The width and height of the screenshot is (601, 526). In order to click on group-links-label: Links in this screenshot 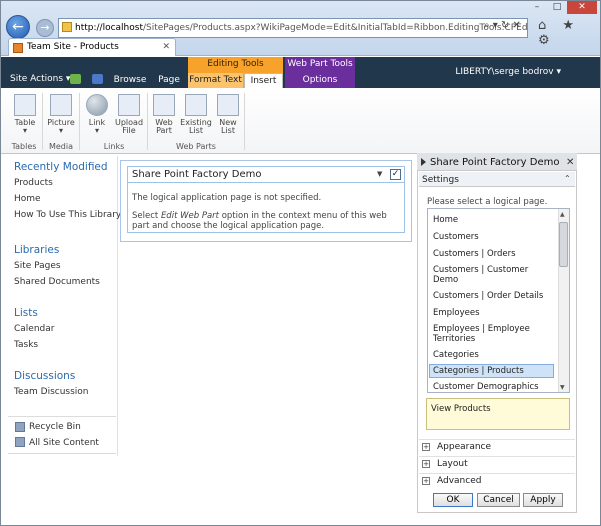, I will do `click(114, 146)`.